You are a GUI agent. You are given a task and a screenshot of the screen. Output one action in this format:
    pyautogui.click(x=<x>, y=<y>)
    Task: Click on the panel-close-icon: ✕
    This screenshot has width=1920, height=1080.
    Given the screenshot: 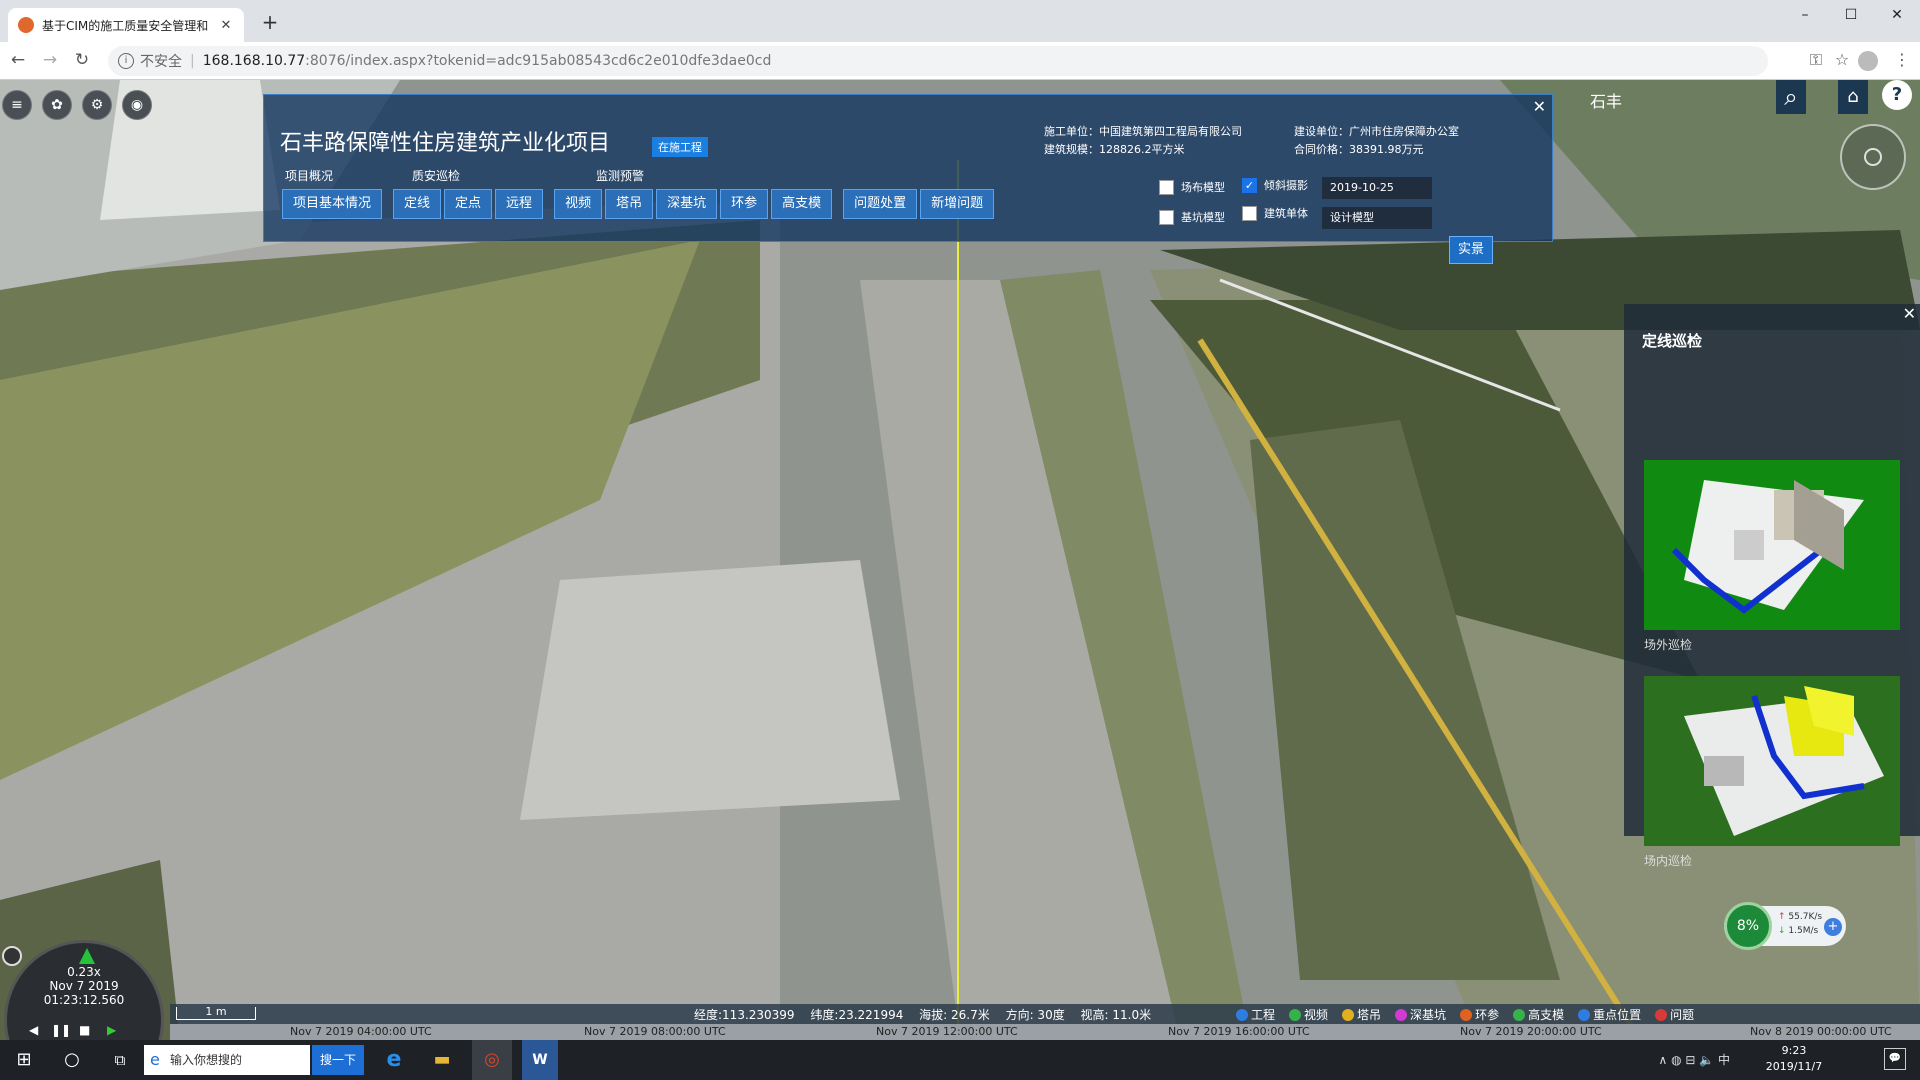 What is the action you would take?
    pyautogui.click(x=1909, y=313)
    